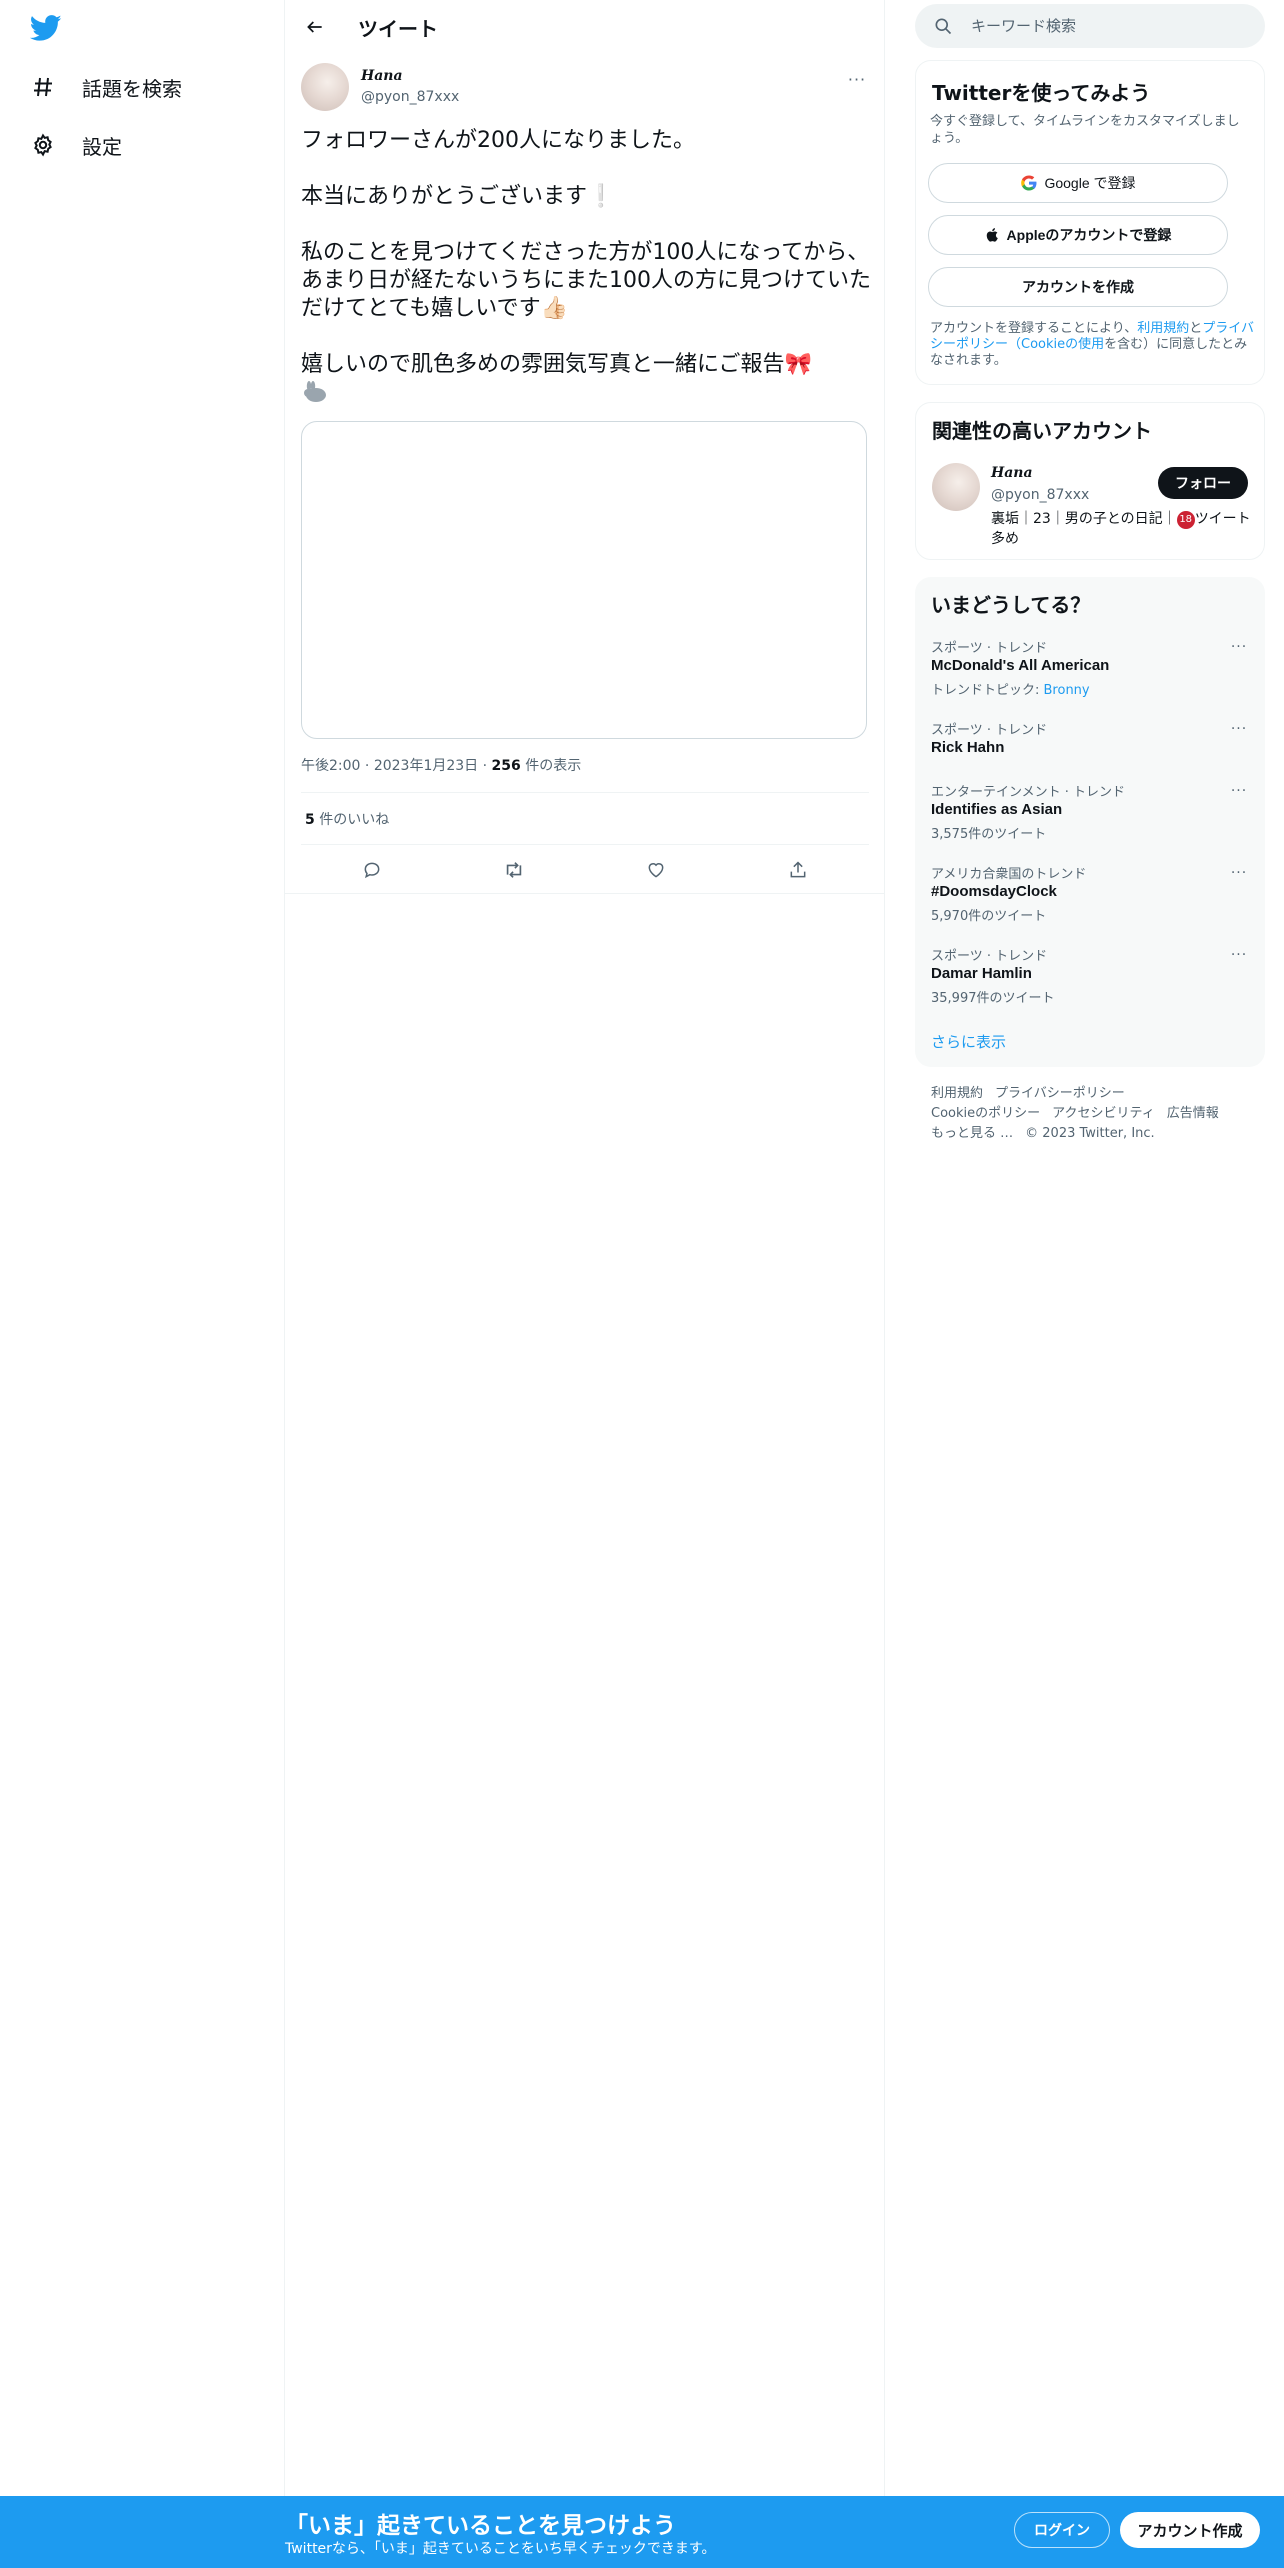 This screenshot has width=1284, height=2568. What do you see at coordinates (372, 870) in the screenshot?
I see `reply-button` at bounding box center [372, 870].